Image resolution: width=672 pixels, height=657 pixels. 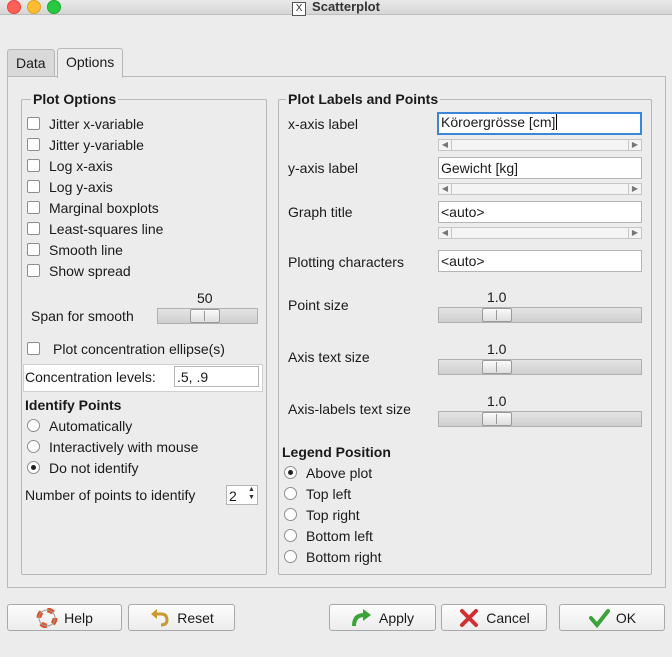 I want to click on radio-label: Do not identify, so click(x=94, y=468).